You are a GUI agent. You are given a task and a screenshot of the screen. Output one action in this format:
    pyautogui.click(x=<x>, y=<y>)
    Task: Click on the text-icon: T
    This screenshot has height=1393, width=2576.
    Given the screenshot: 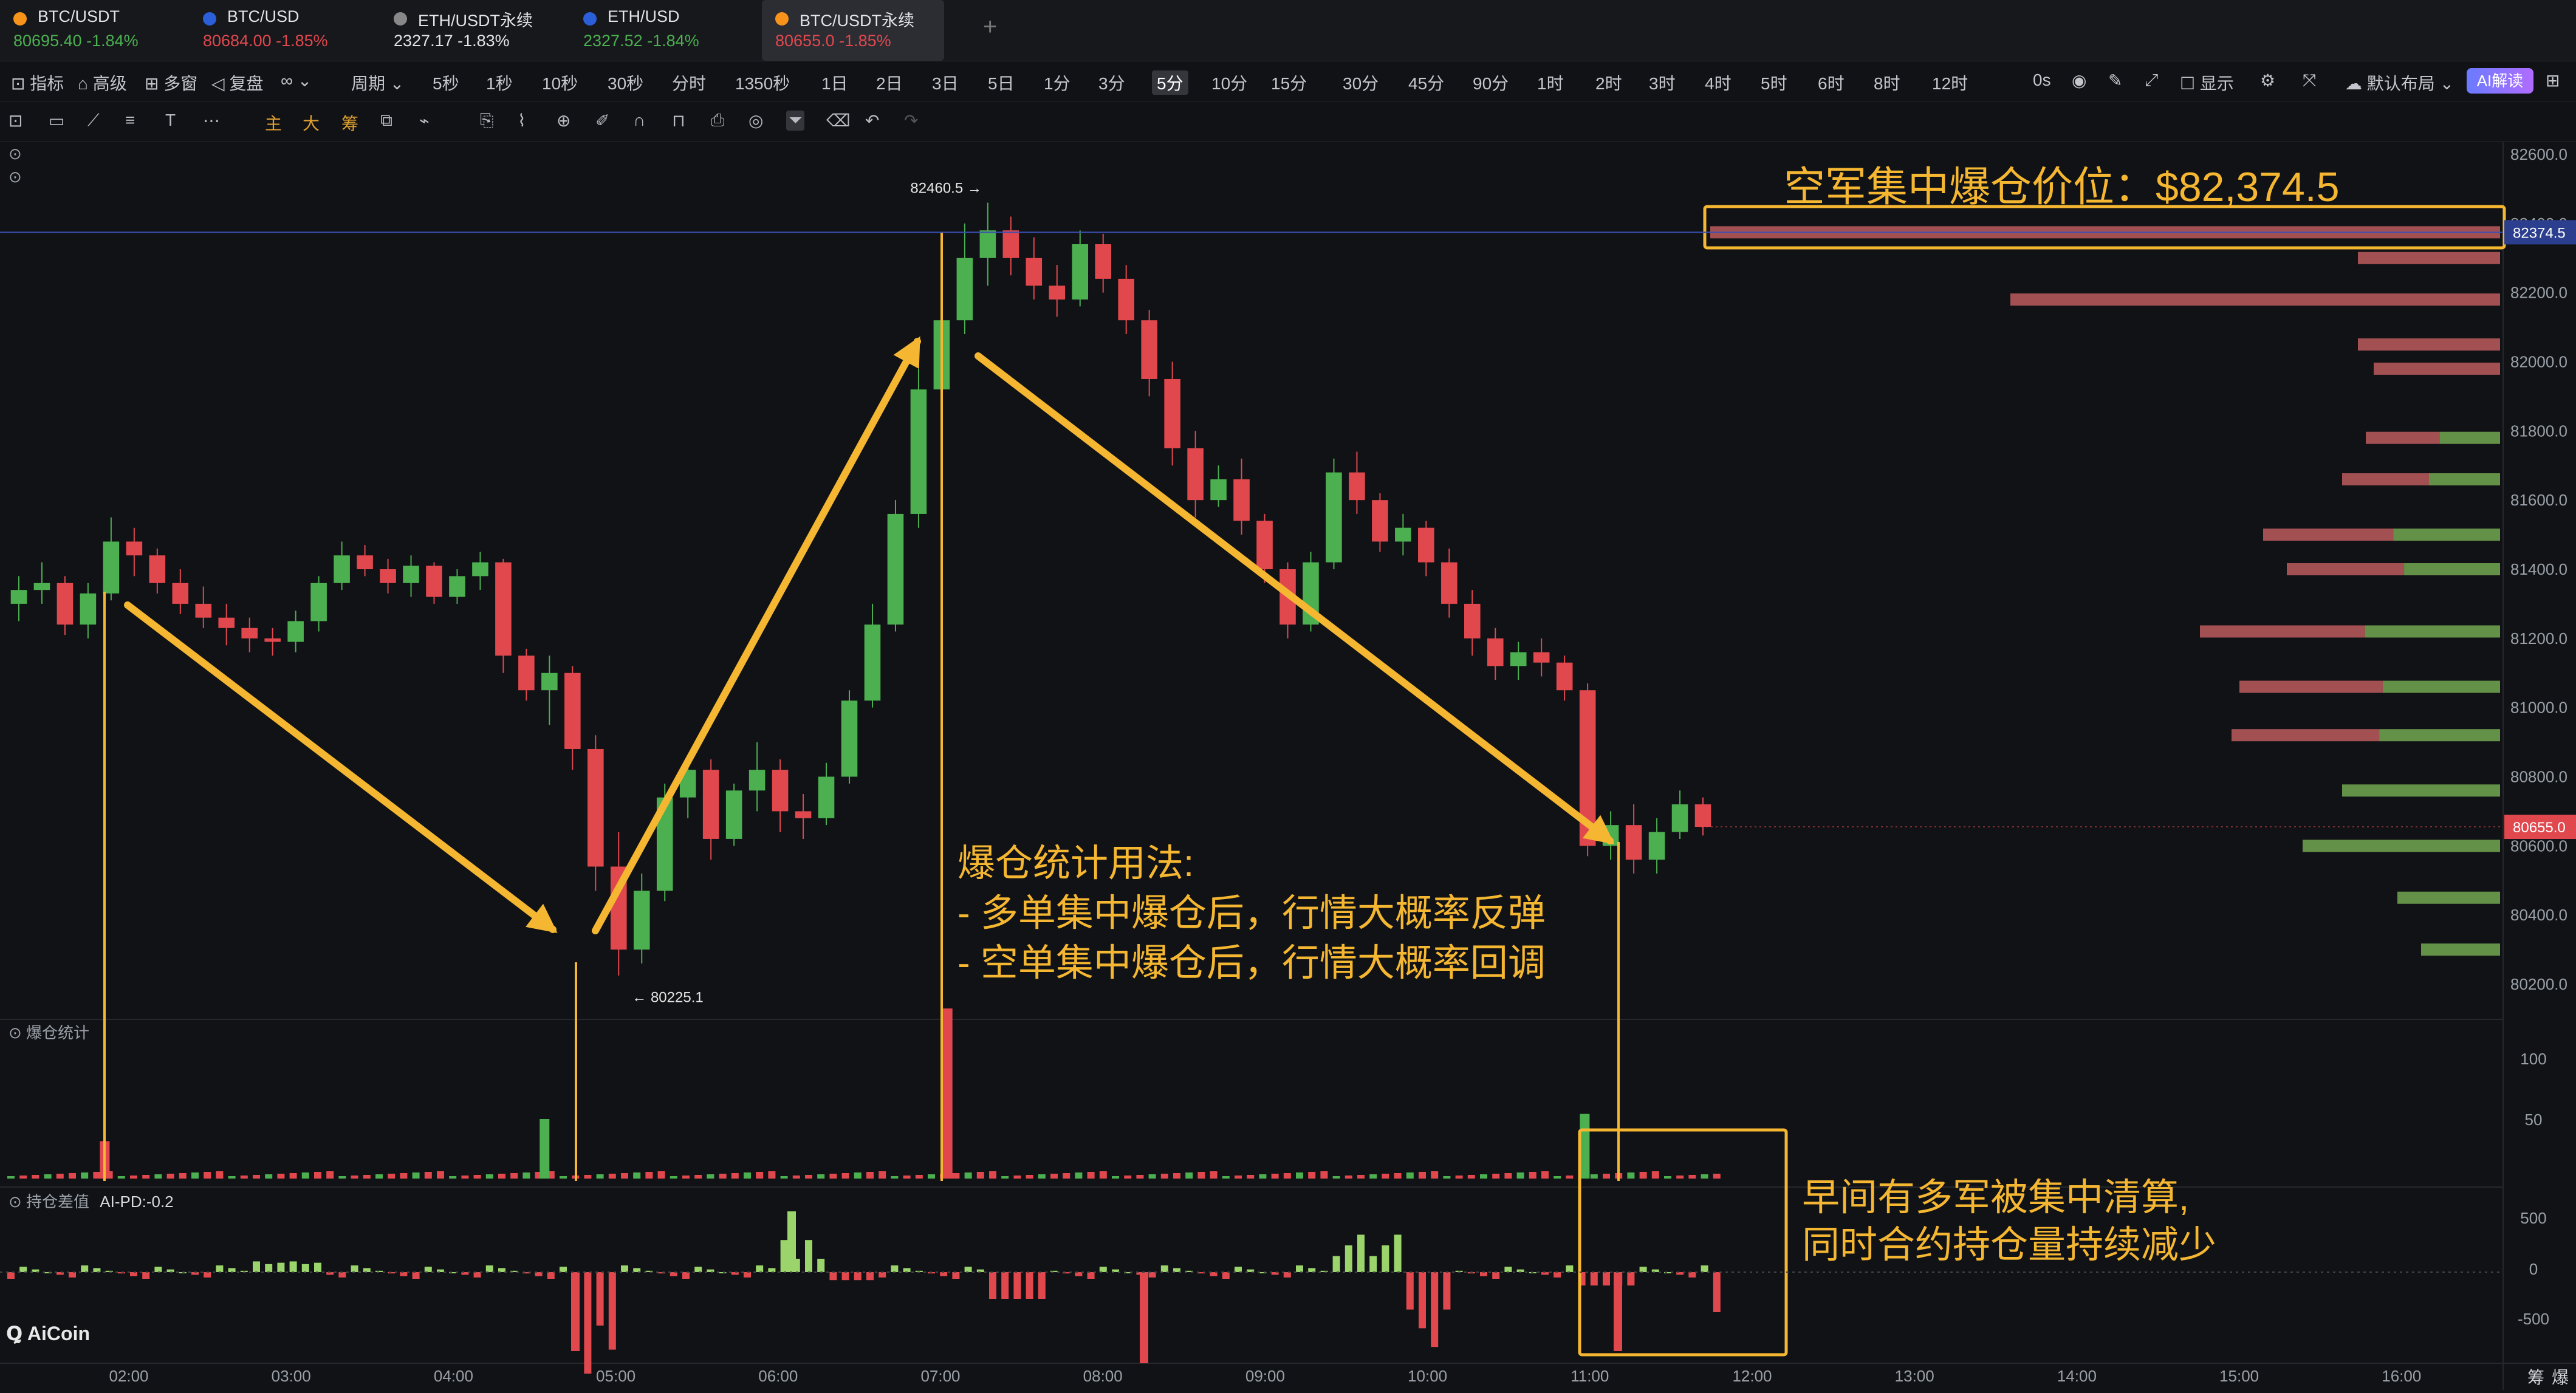 What is the action you would take?
    pyautogui.click(x=170, y=120)
    